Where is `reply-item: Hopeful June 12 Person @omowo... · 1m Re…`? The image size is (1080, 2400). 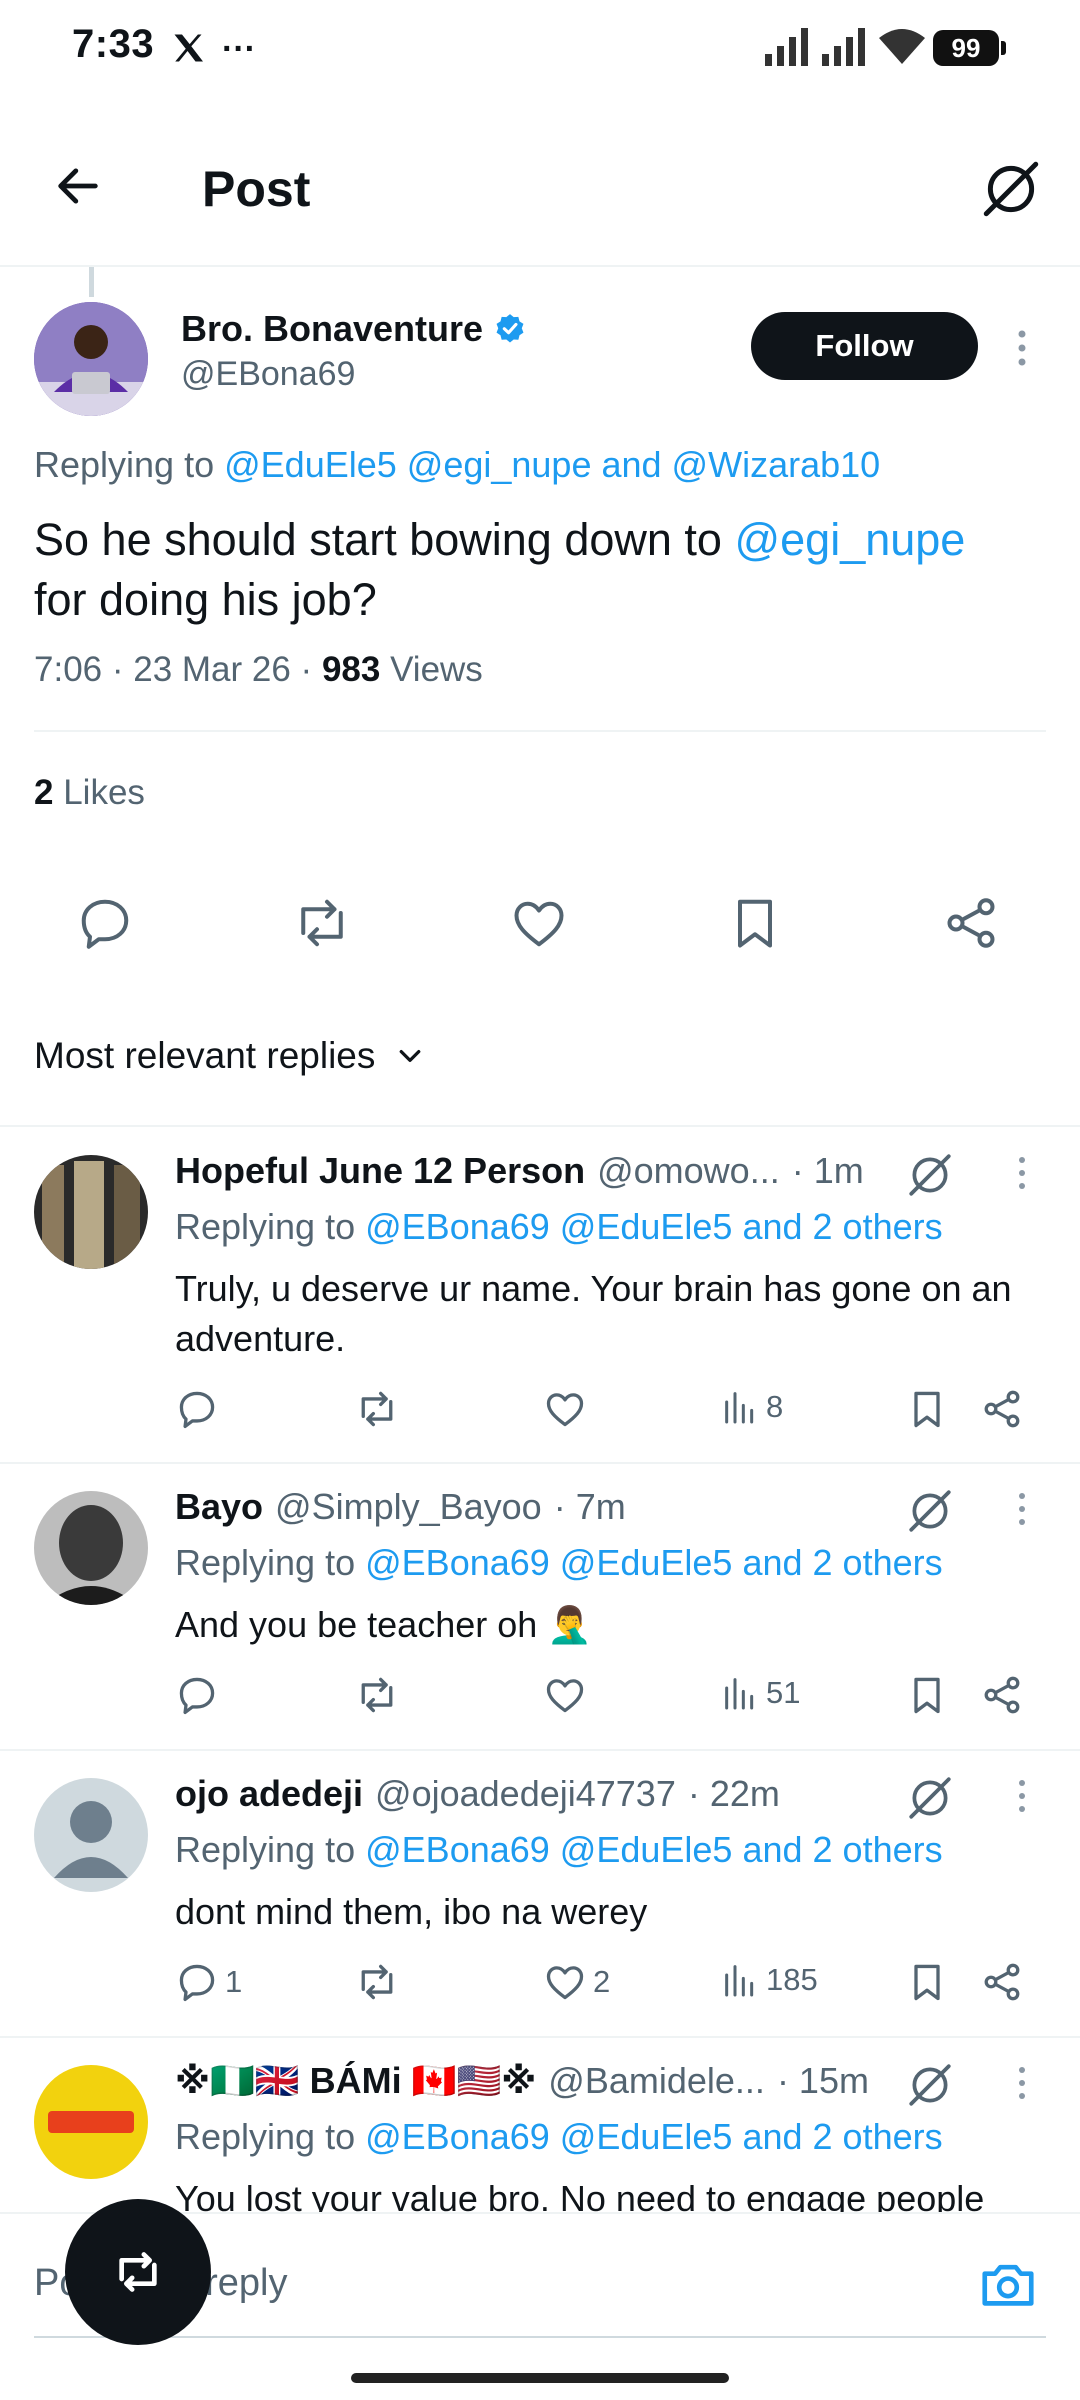 reply-item: Hopeful June 12 Person @omowo... · 1m Re… is located at coordinates (540, 1305).